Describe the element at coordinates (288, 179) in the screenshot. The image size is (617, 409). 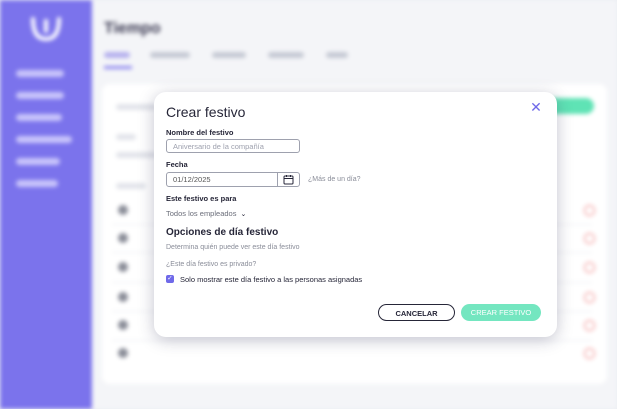
I see `calendar-icon` at that location.